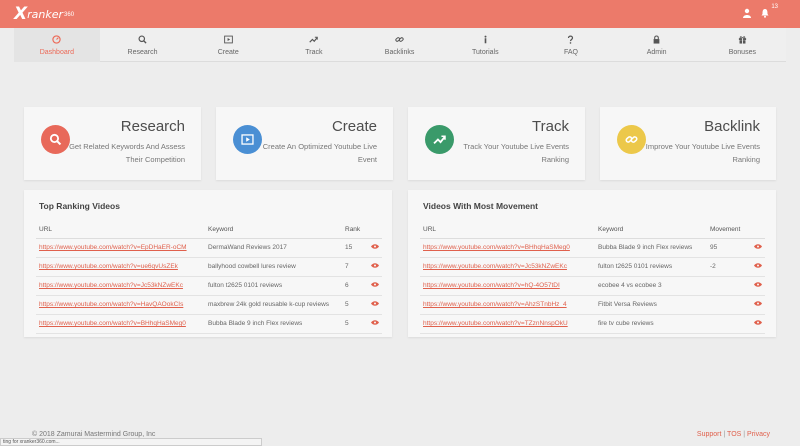 This screenshot has width=800, height=446. What do you see at coordinates (651, 324) in the screenshot?
I see `row-keyword: fire tv cube reviews` at bounding box center [651, 324].